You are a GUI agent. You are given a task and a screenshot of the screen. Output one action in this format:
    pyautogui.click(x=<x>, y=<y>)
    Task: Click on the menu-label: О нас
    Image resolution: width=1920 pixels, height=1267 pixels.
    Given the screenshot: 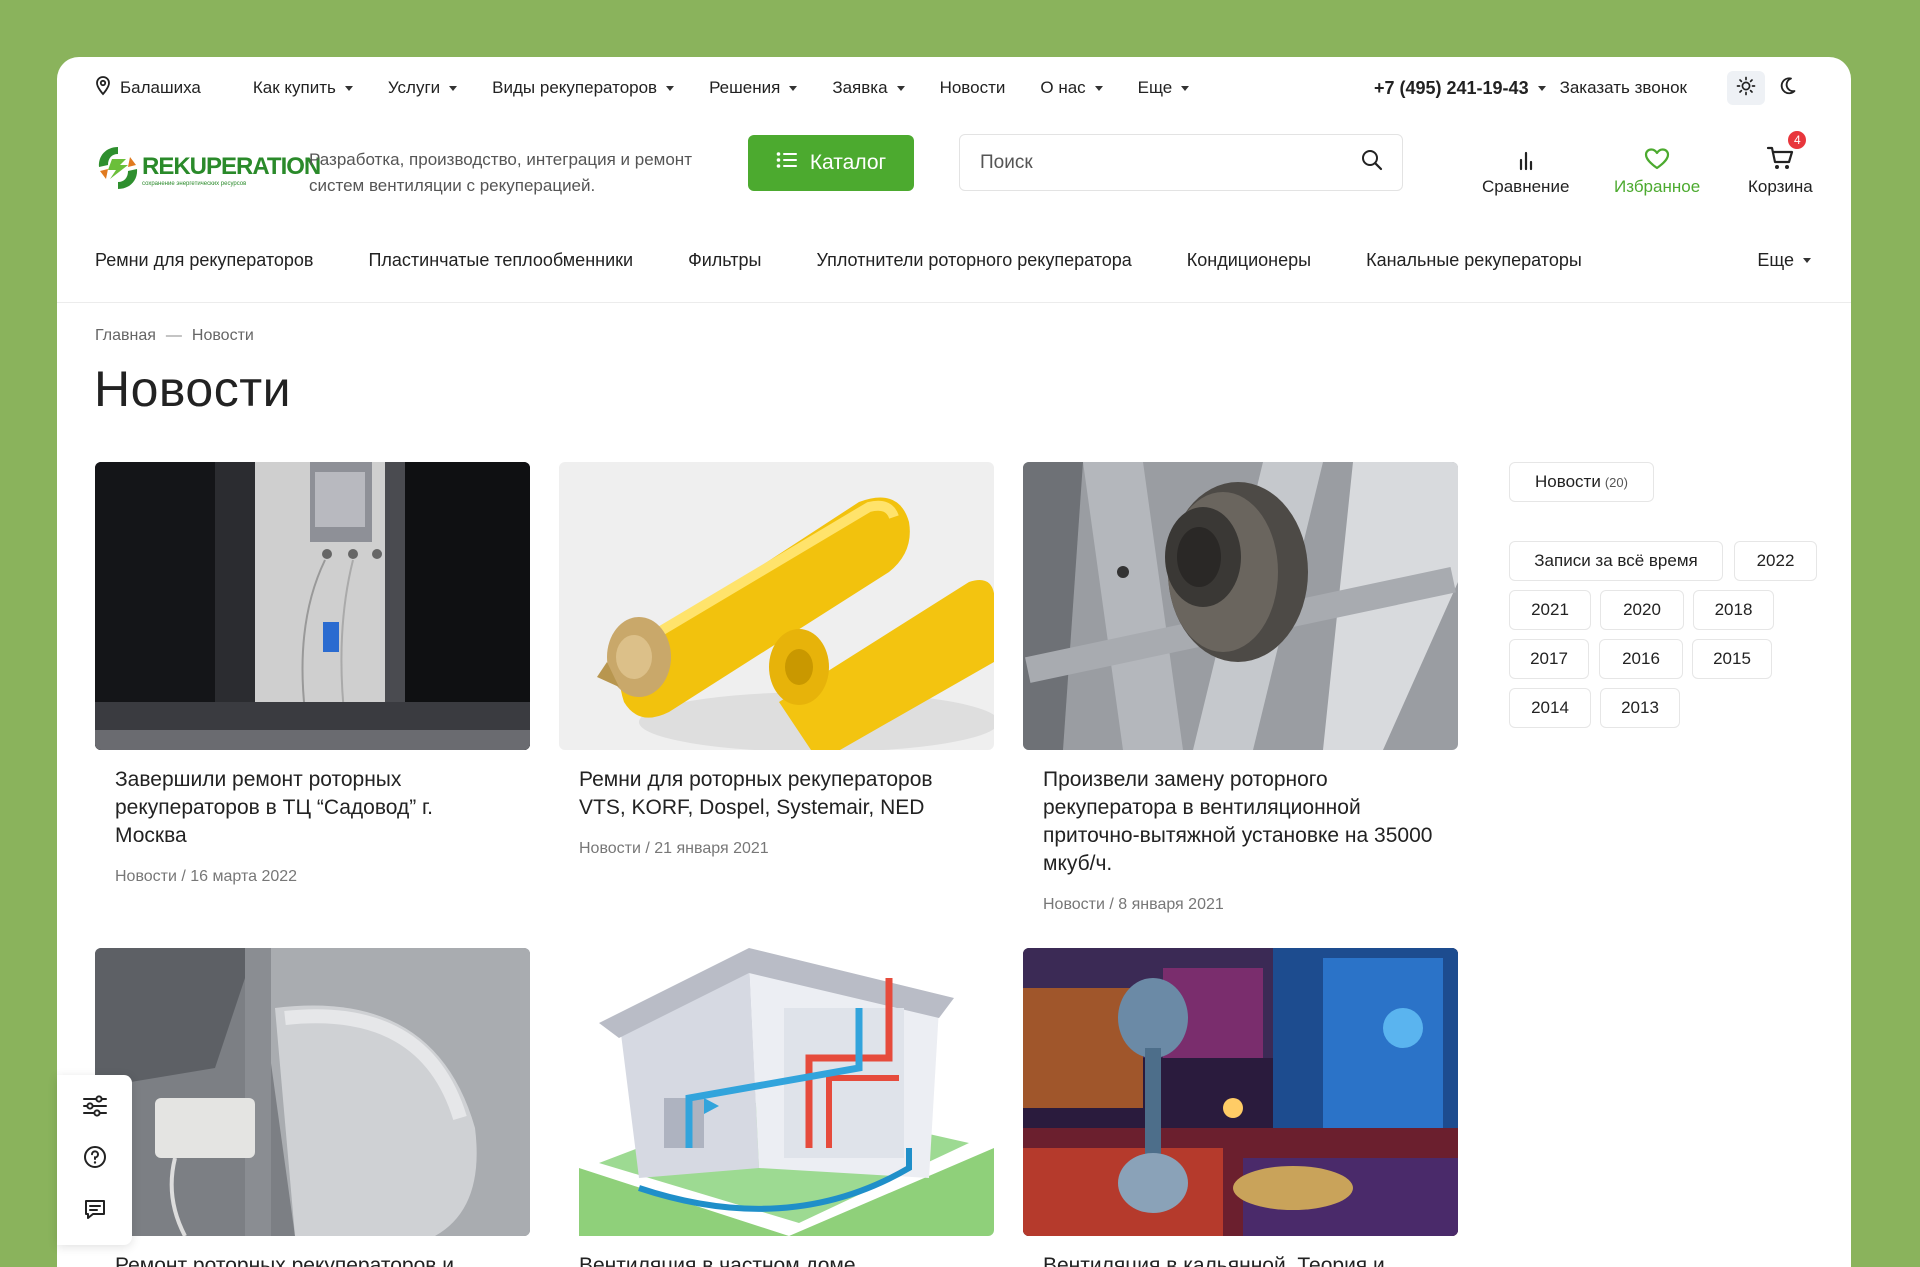 What is the action you would take?
    pyautogui.click(x=1063, y=87)
    